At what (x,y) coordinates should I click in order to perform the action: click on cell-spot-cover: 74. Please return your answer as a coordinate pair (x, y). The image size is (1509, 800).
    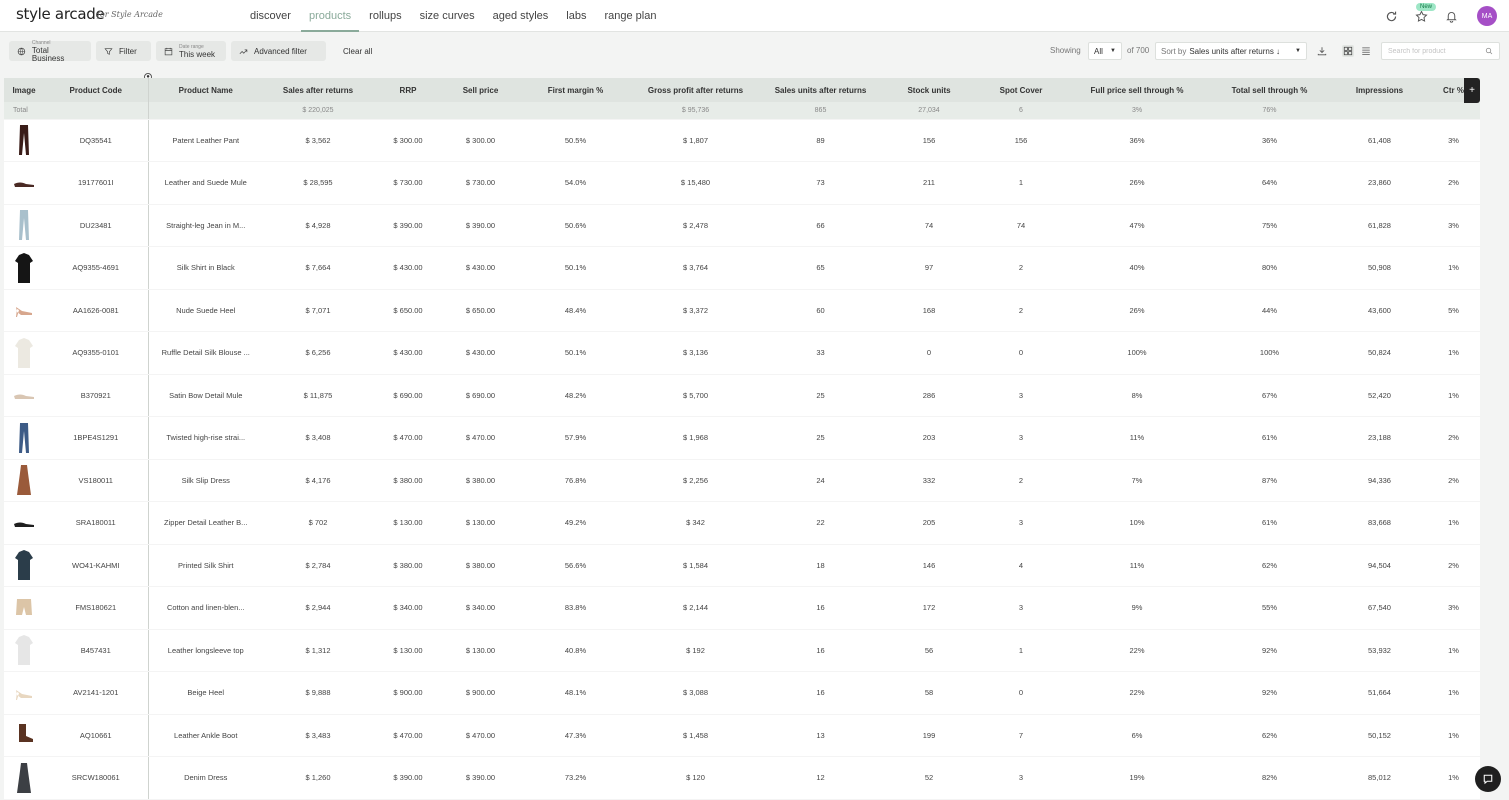
    Looking at the image, I should click on (1021, 225).